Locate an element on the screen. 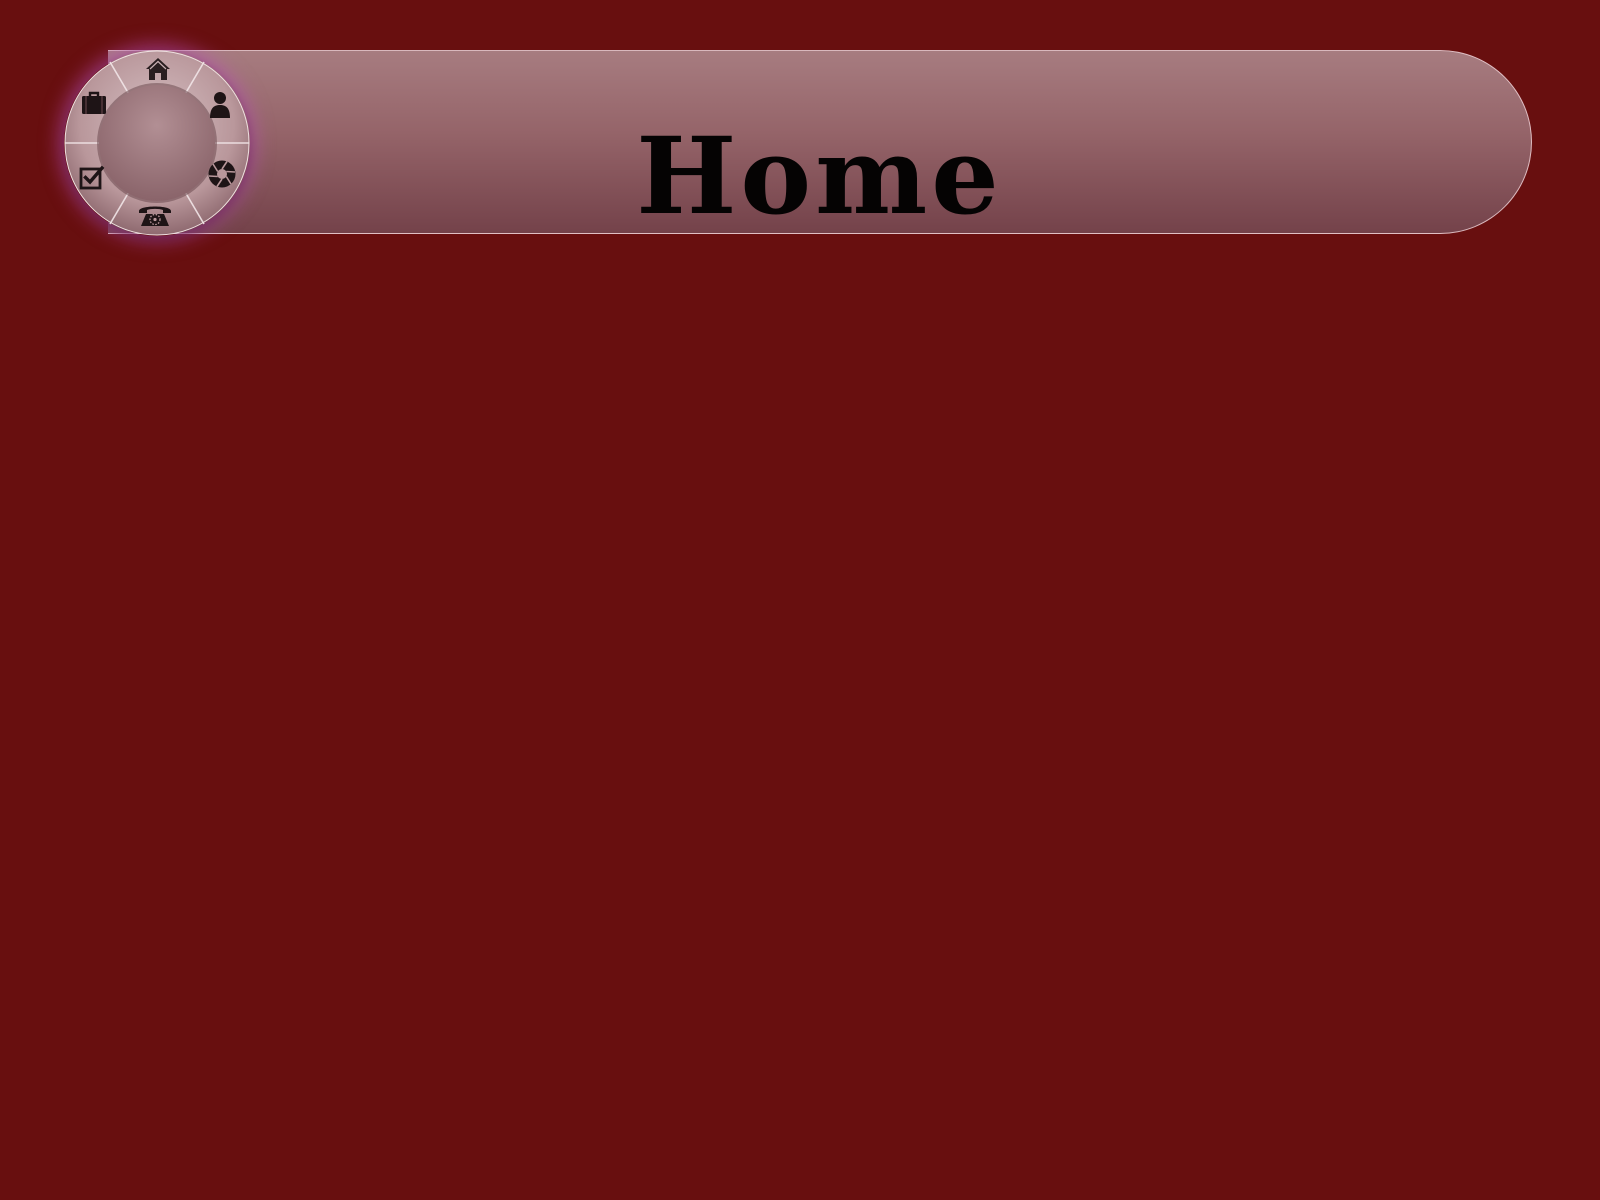  header-bar: Home is located at coordinates (820, 142).